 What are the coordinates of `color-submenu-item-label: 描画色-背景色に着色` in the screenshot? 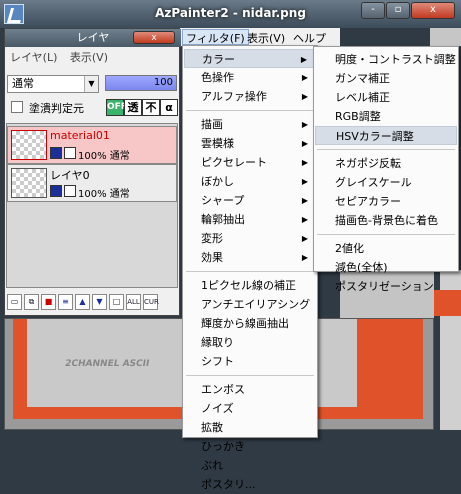 It's located at (386, 220).